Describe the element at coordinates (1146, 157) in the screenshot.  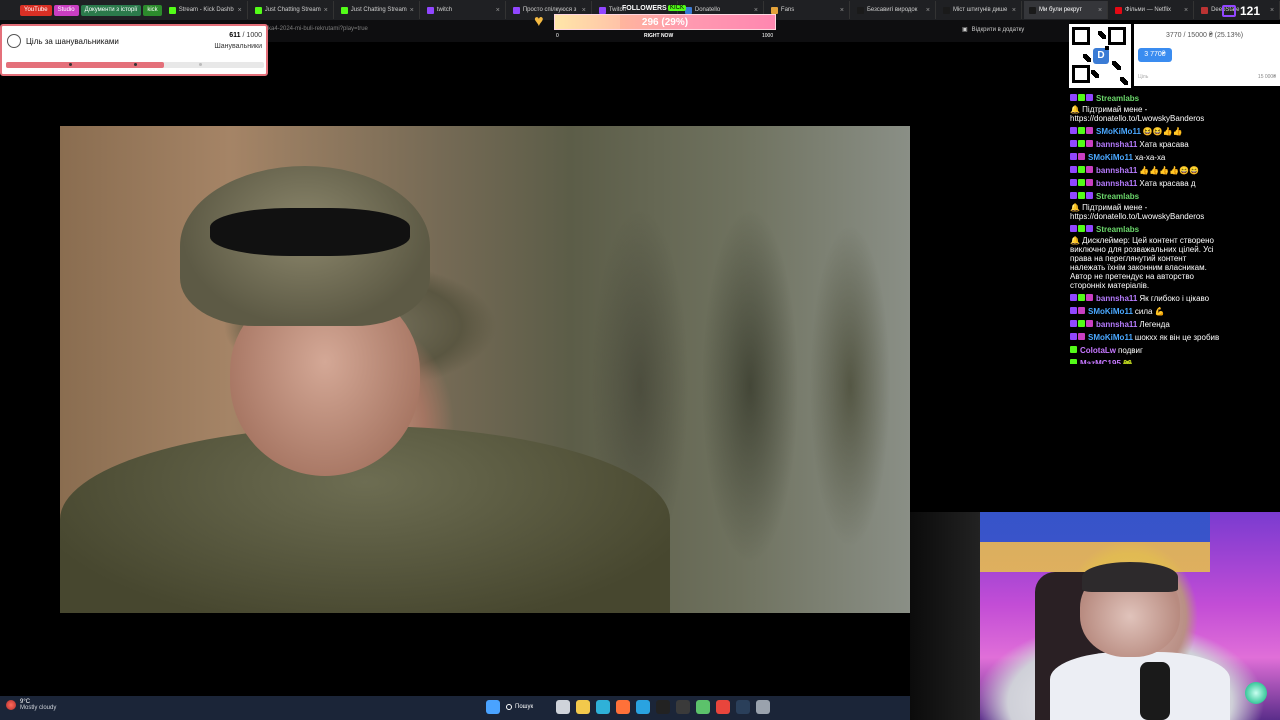
I see `chat-message: SMoKiMo11 ха-ха-ха` at that location.